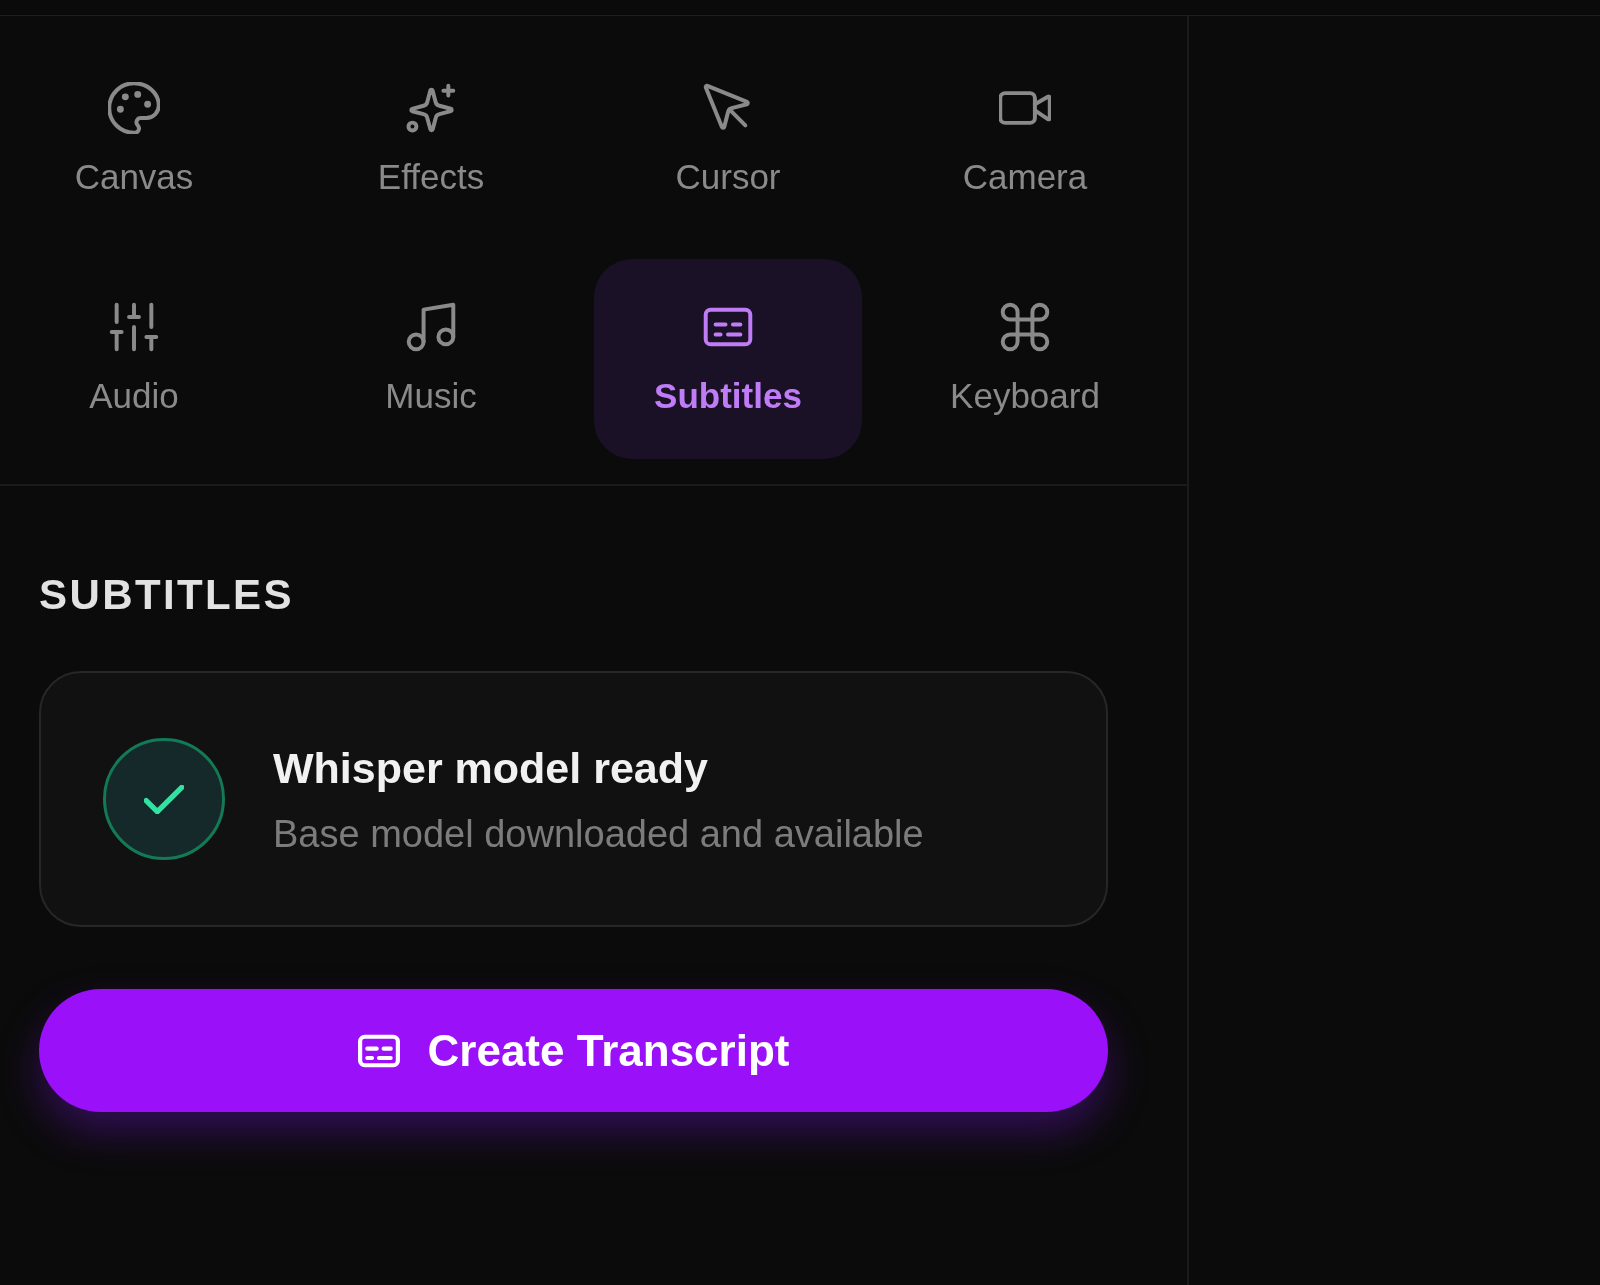 This screenshot has height=1285, width=1600. Describe the element at coordinates (134, 140) in the screenshot. I see `tab: Canvas` at that location.